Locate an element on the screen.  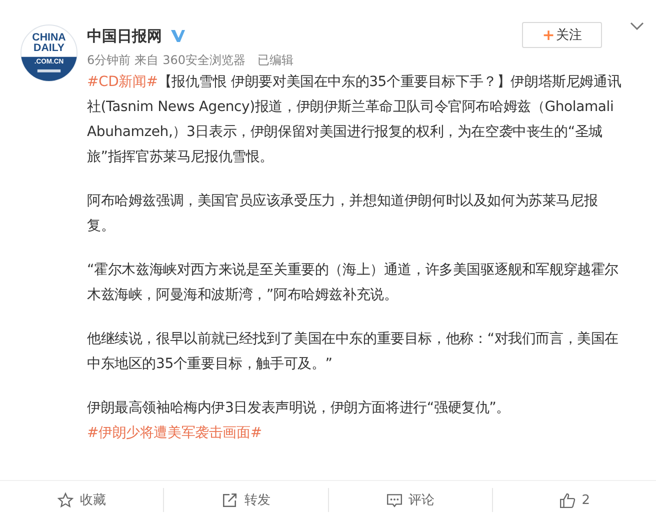
source-link: 360安全浏览器 is located at coordinates (204, 60).